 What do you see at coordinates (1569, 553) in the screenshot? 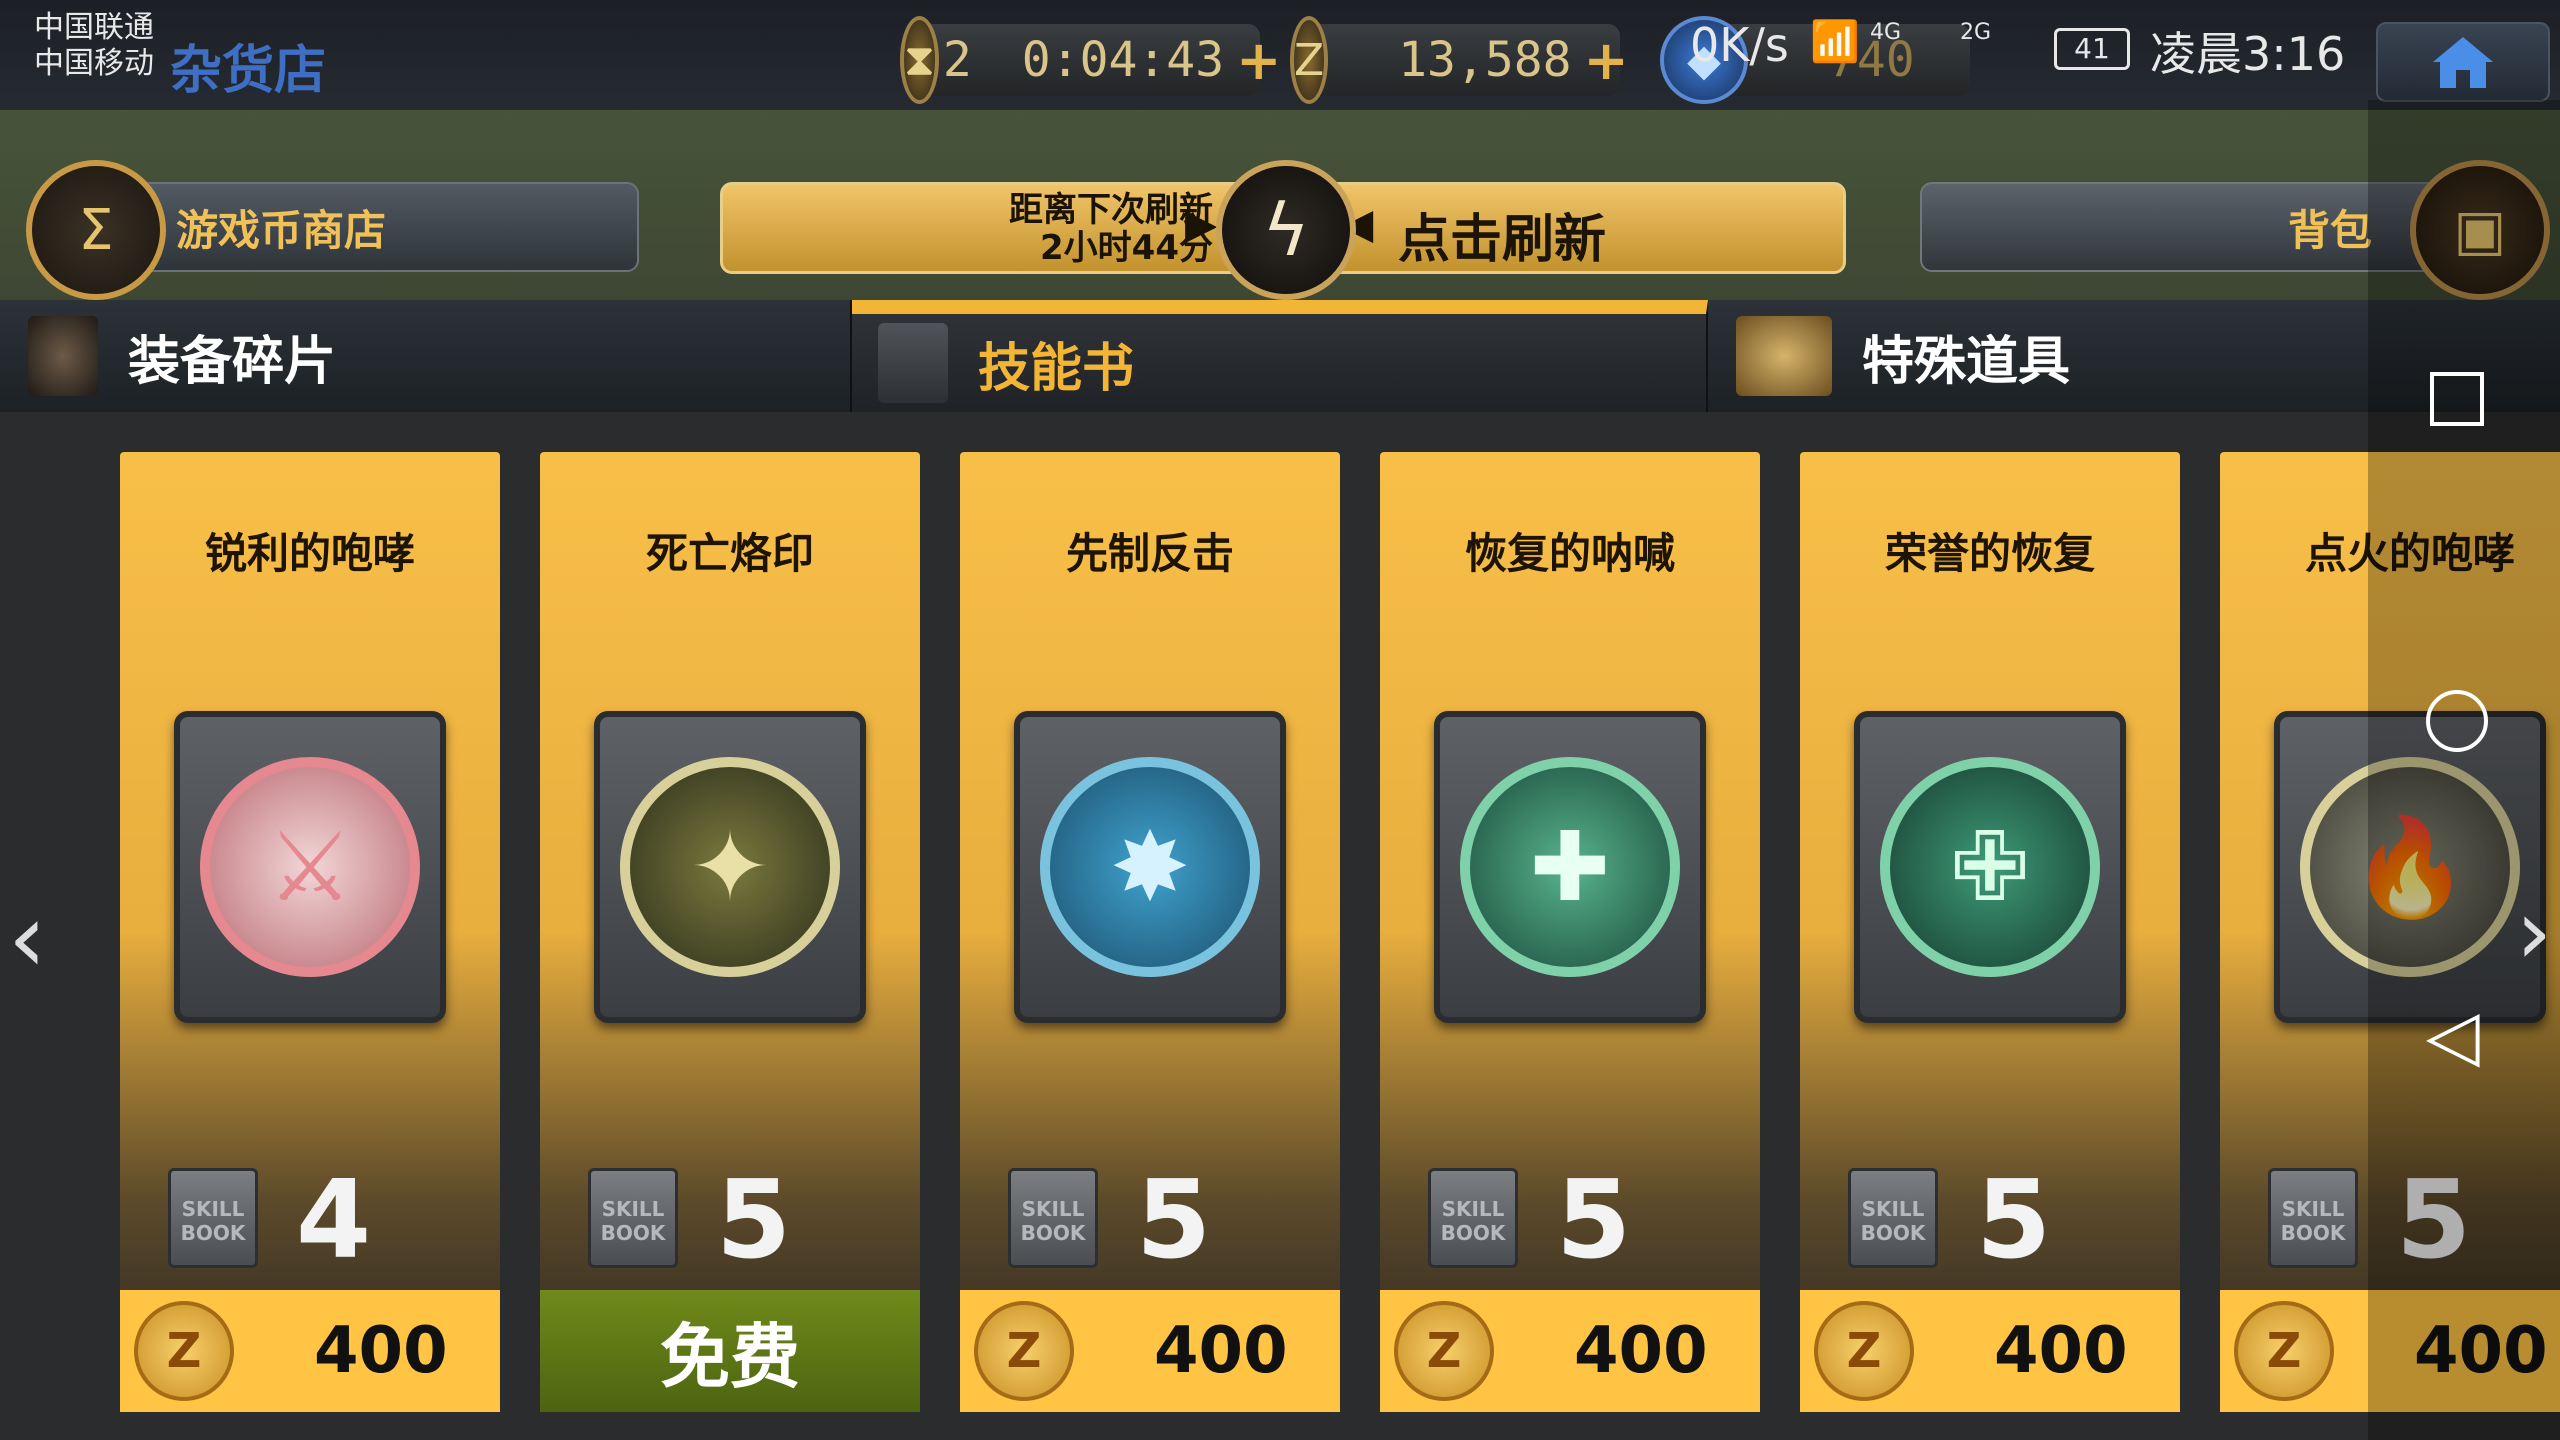
I see `item-name: 恢复的呐喊` at bounding box center [1569, 553].